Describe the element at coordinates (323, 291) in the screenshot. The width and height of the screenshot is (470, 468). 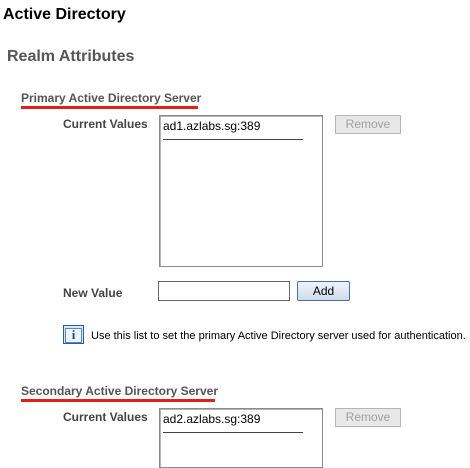
I see `add-button: Add` at that location.